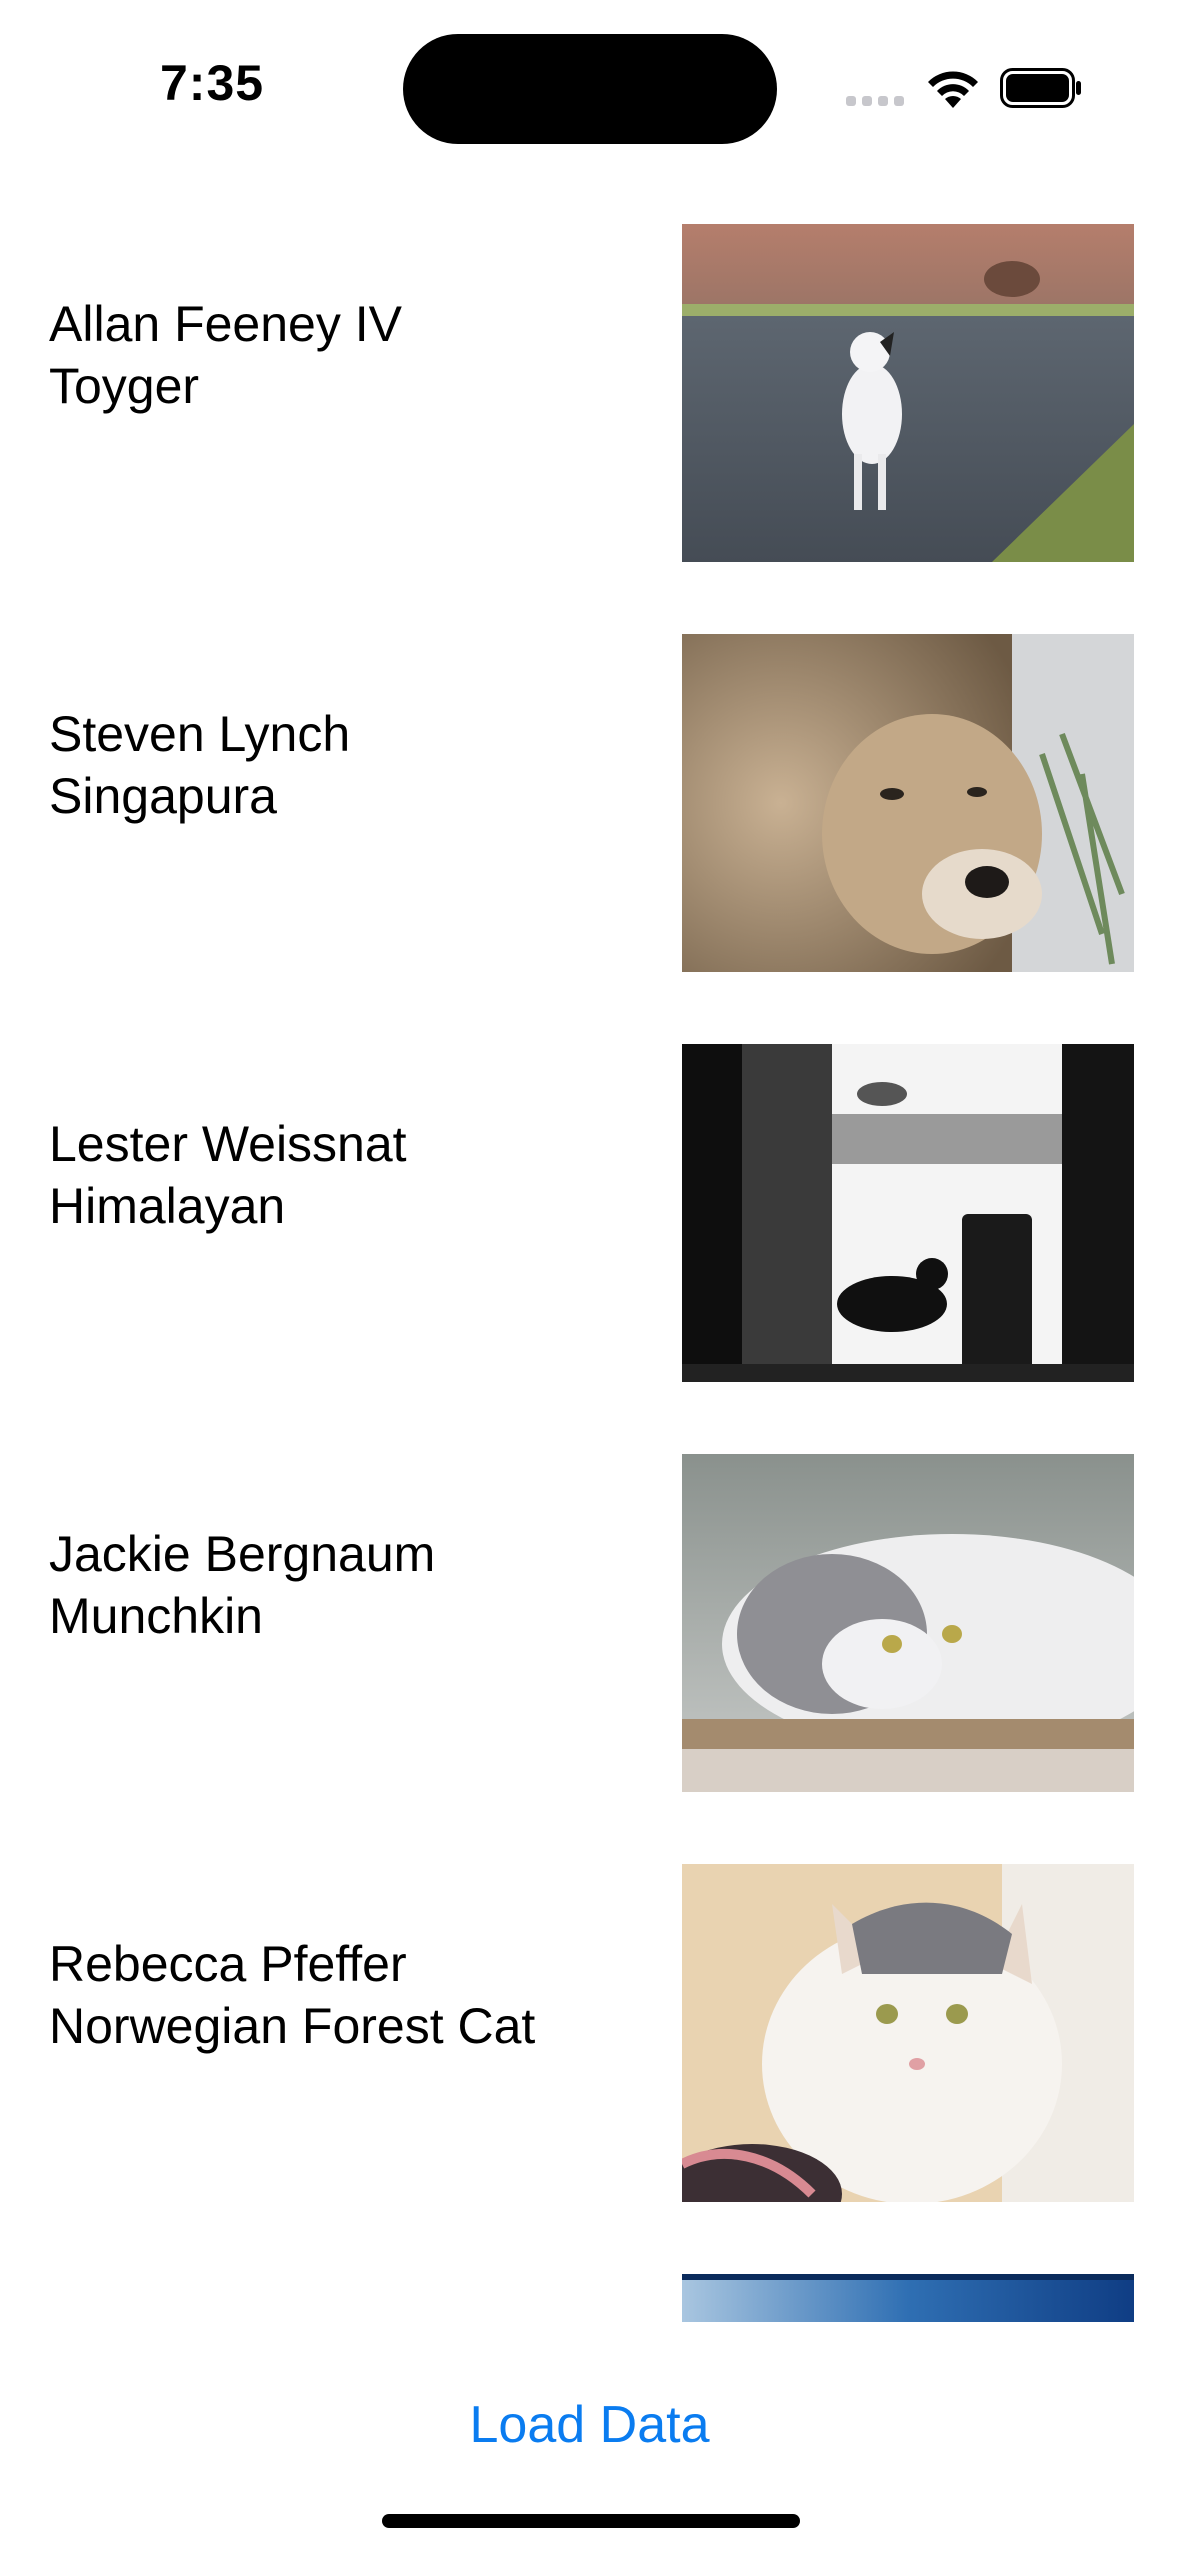 This screenshot has height=2556, width=1179. What do you see at coordinates (163, 796) in the screenshot?
I see `breed-name: Singapura` at bounding box center [163, 796].